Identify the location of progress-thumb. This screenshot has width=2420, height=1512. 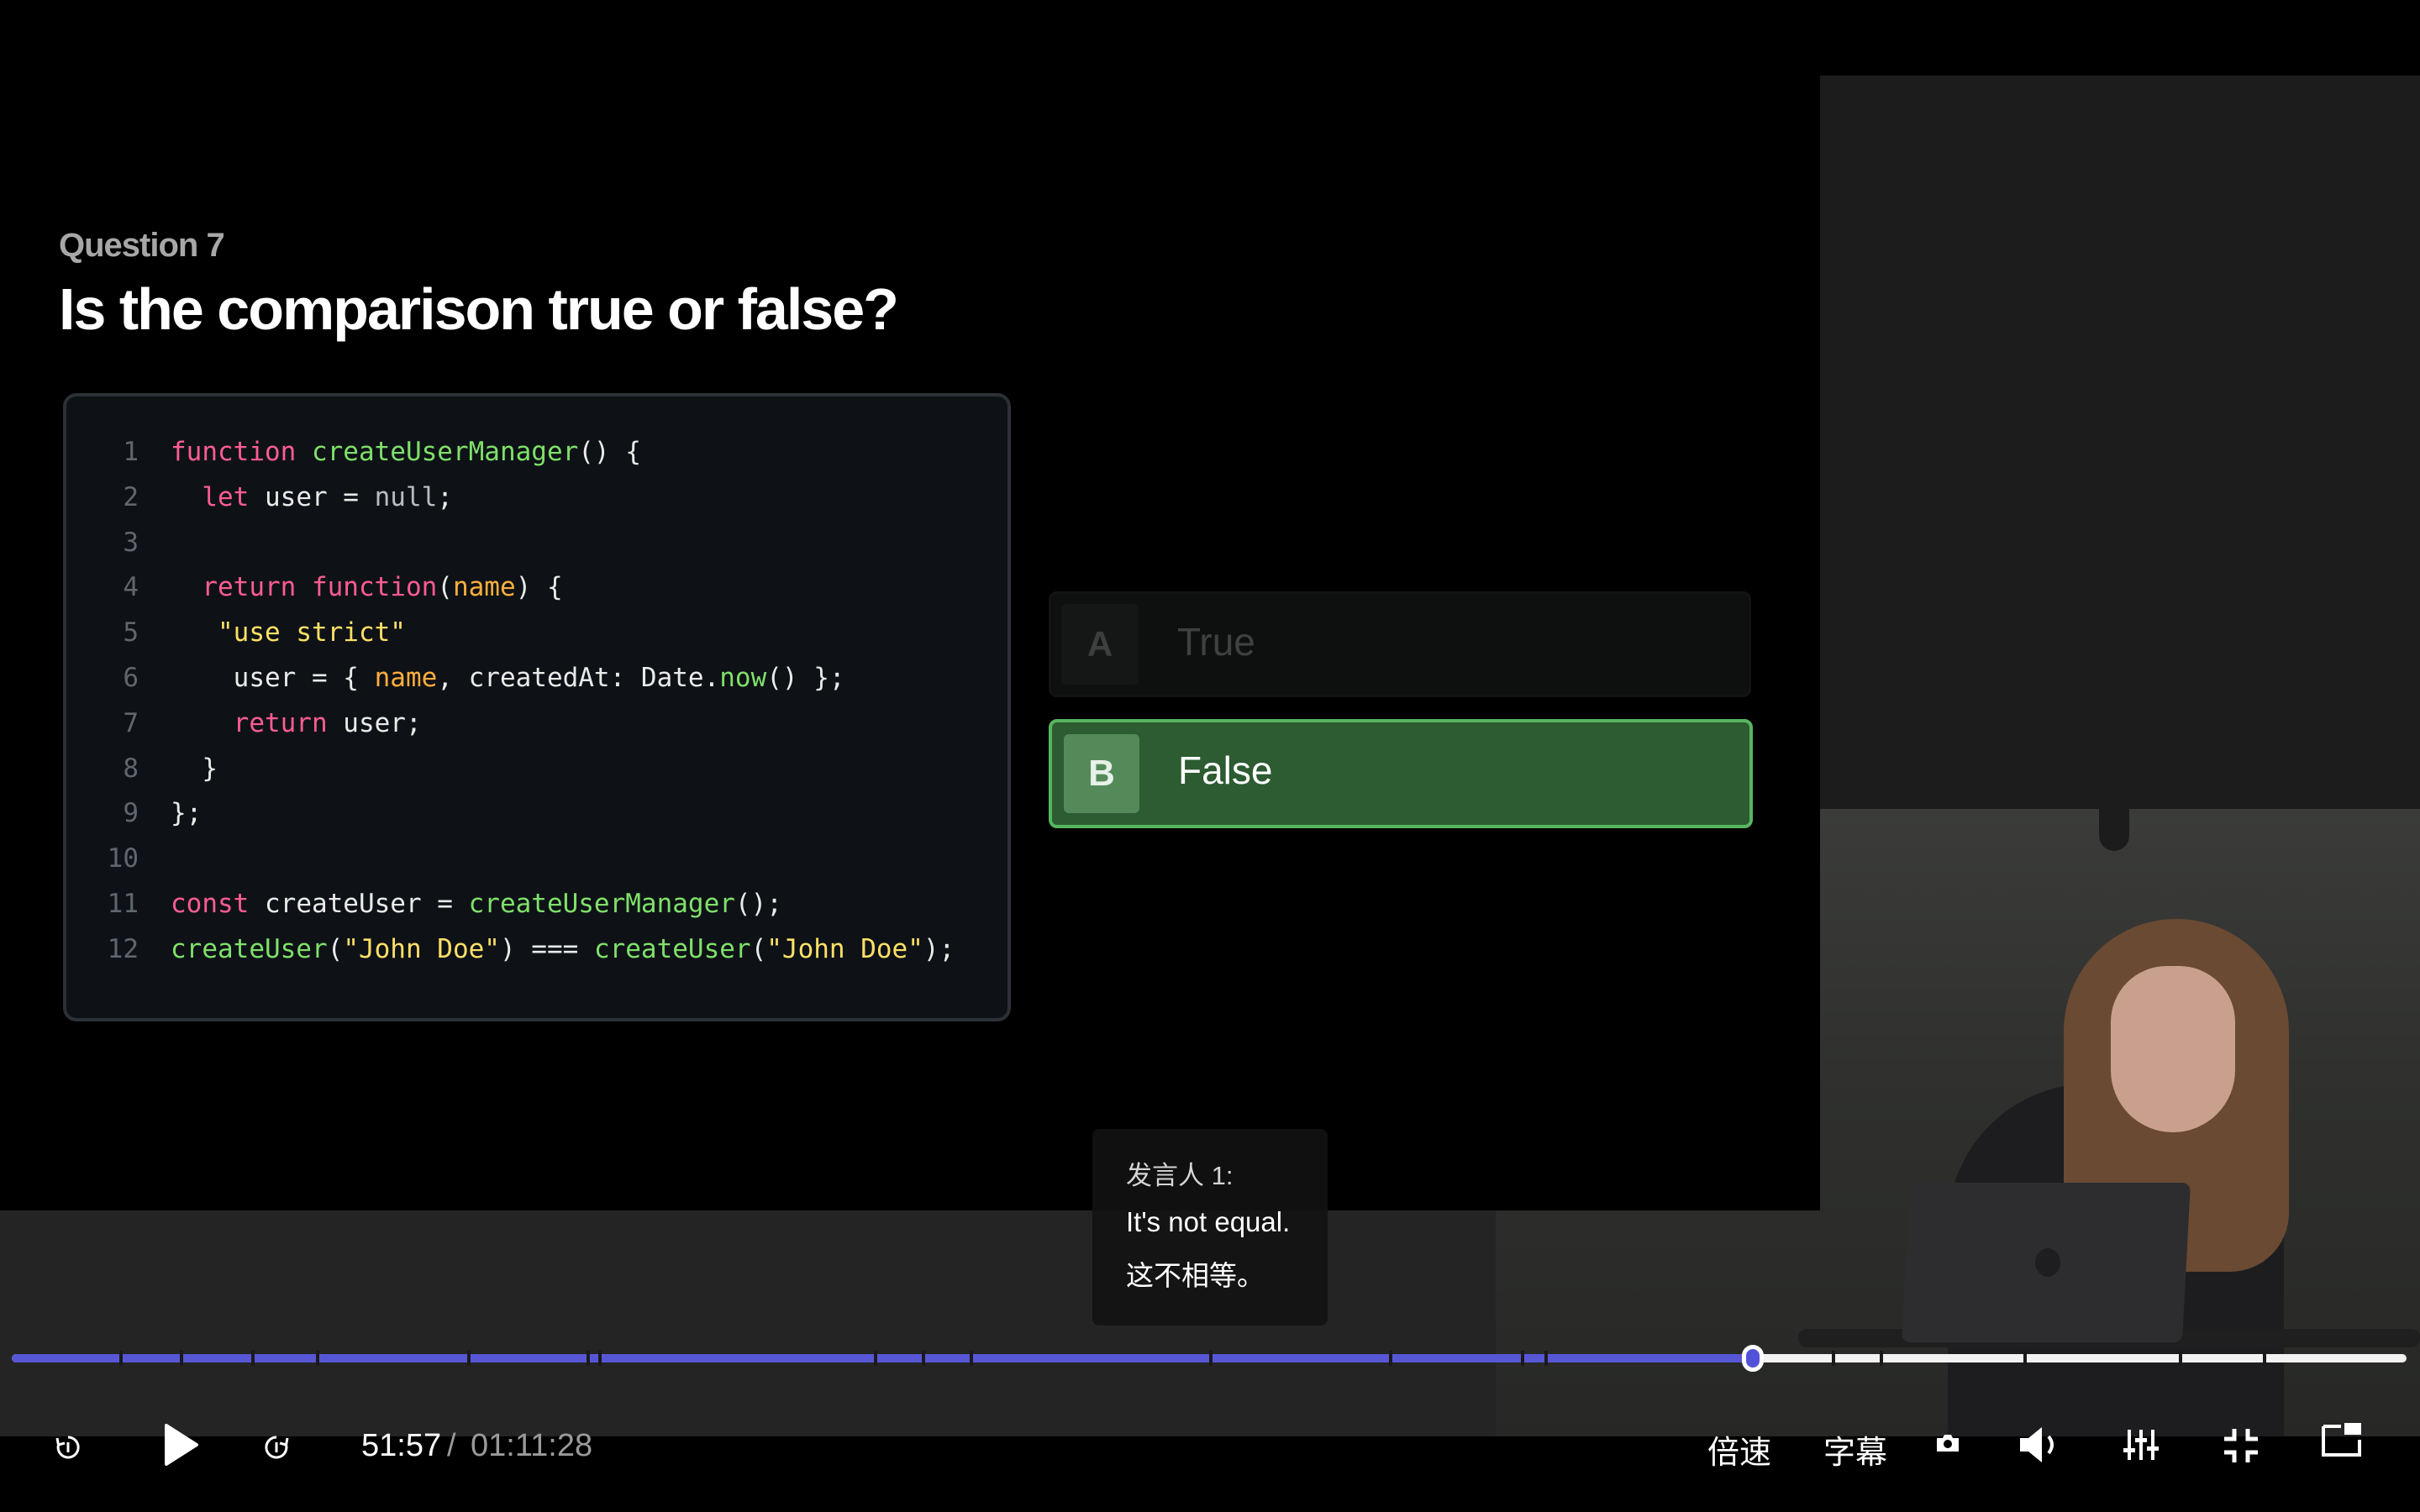
(1752, 1358).